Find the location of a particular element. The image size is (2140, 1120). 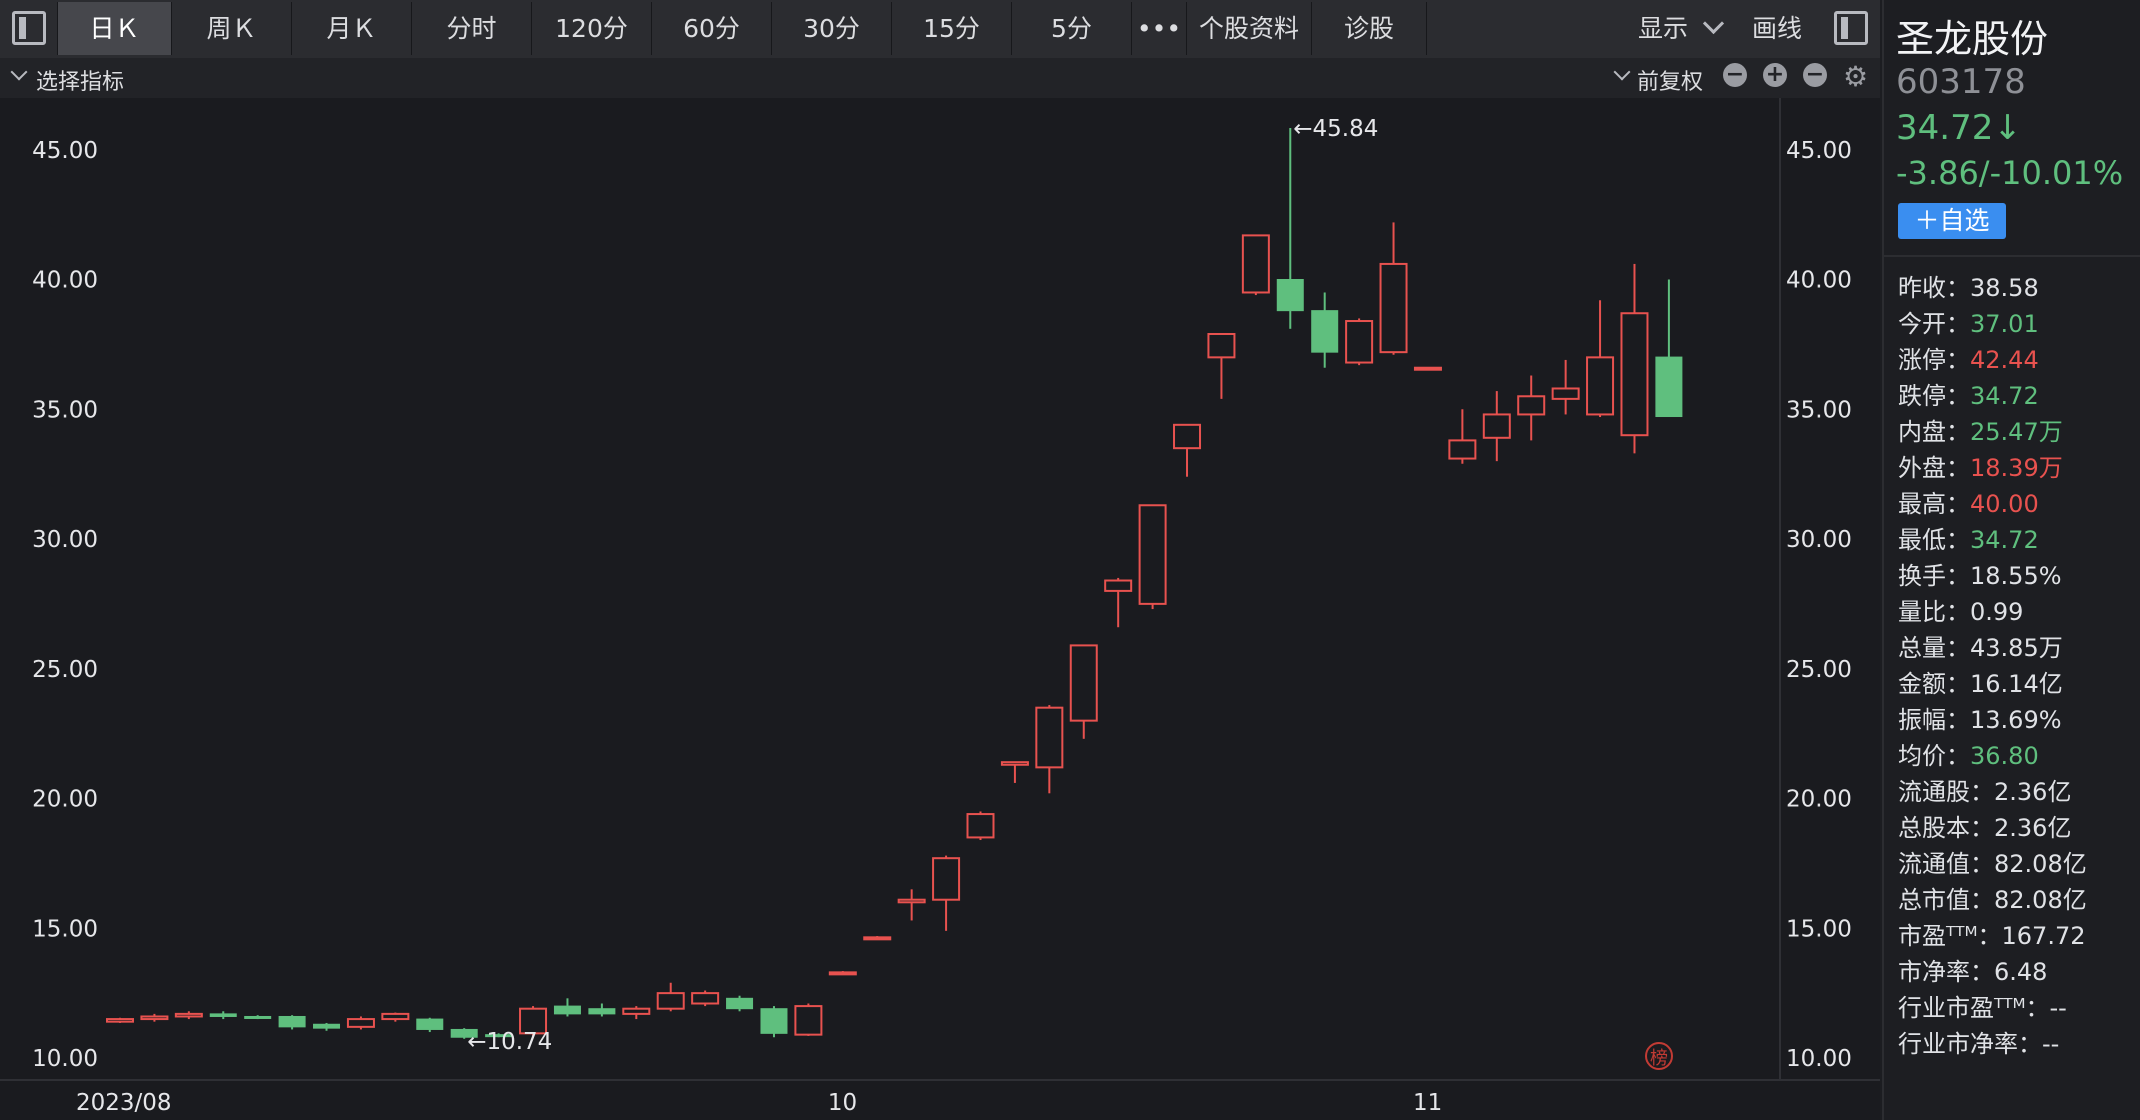

expand-chevron-icon is located at coordinates (19, 72).